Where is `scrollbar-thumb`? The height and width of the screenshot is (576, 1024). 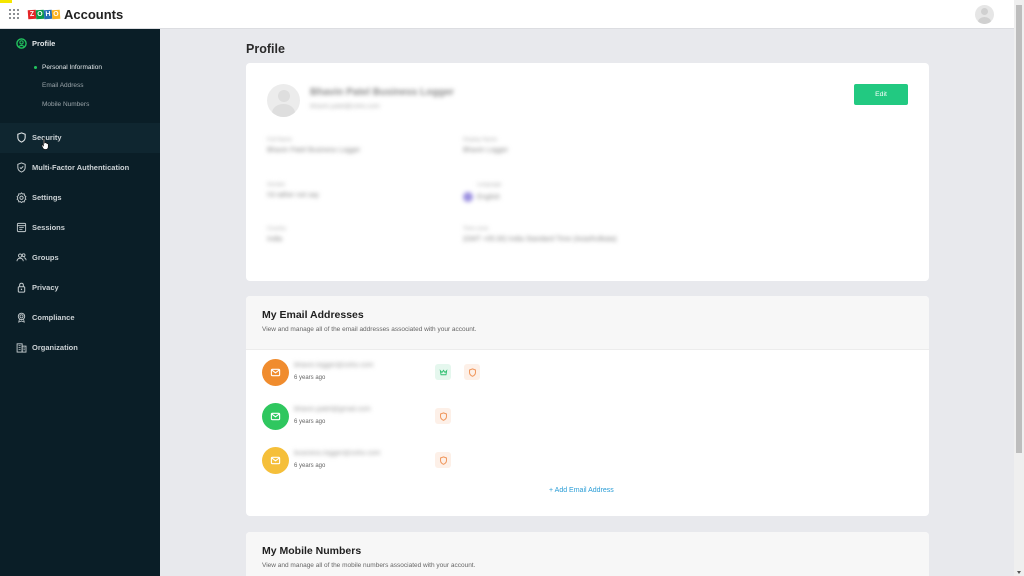 scrollbar-thumb is located at coordinates (1019, 229).